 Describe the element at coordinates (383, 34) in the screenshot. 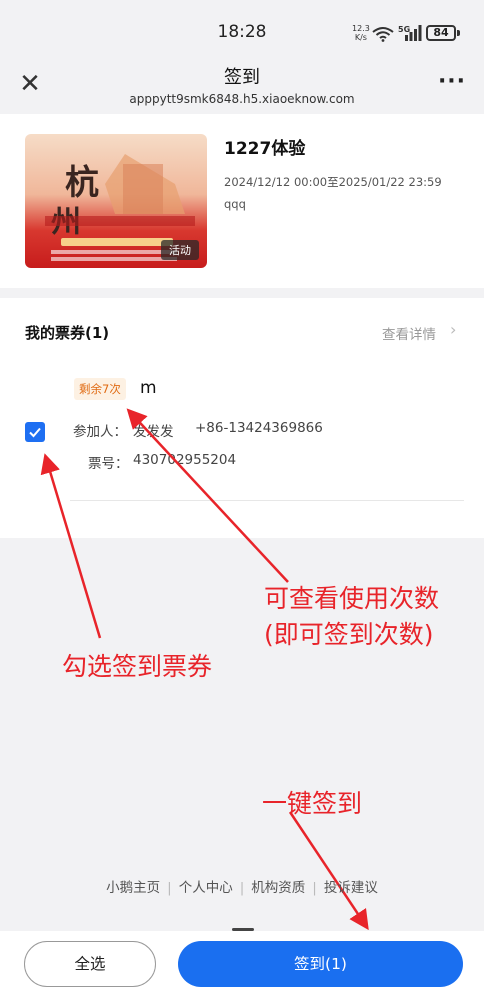

I see `wifi-icon` at that location.